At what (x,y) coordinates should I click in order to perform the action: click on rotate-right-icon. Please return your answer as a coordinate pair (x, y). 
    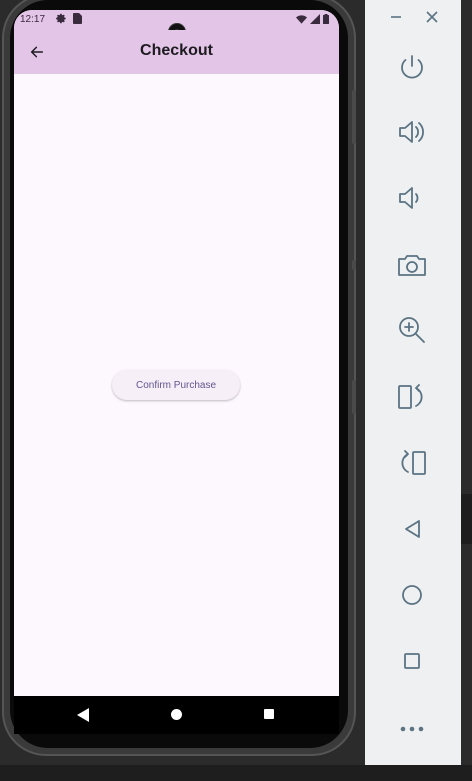
    Looking at the image, I should click on (413, 462).